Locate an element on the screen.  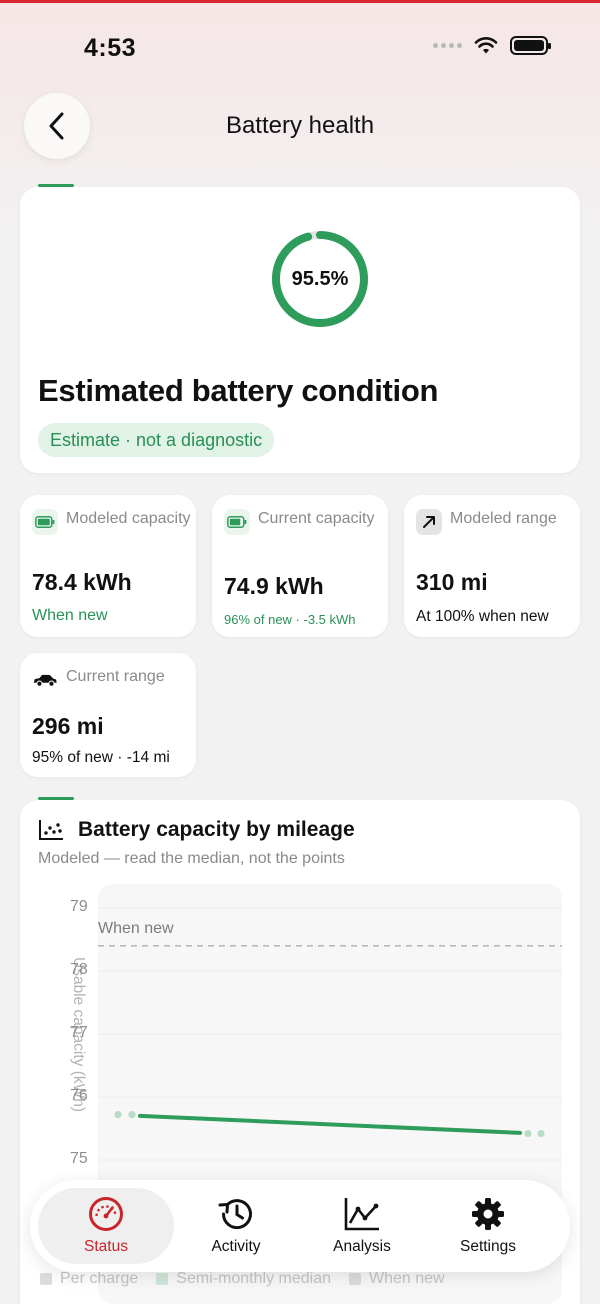
metric-value: 74.9 kWh is located at coordinates (274, 586).